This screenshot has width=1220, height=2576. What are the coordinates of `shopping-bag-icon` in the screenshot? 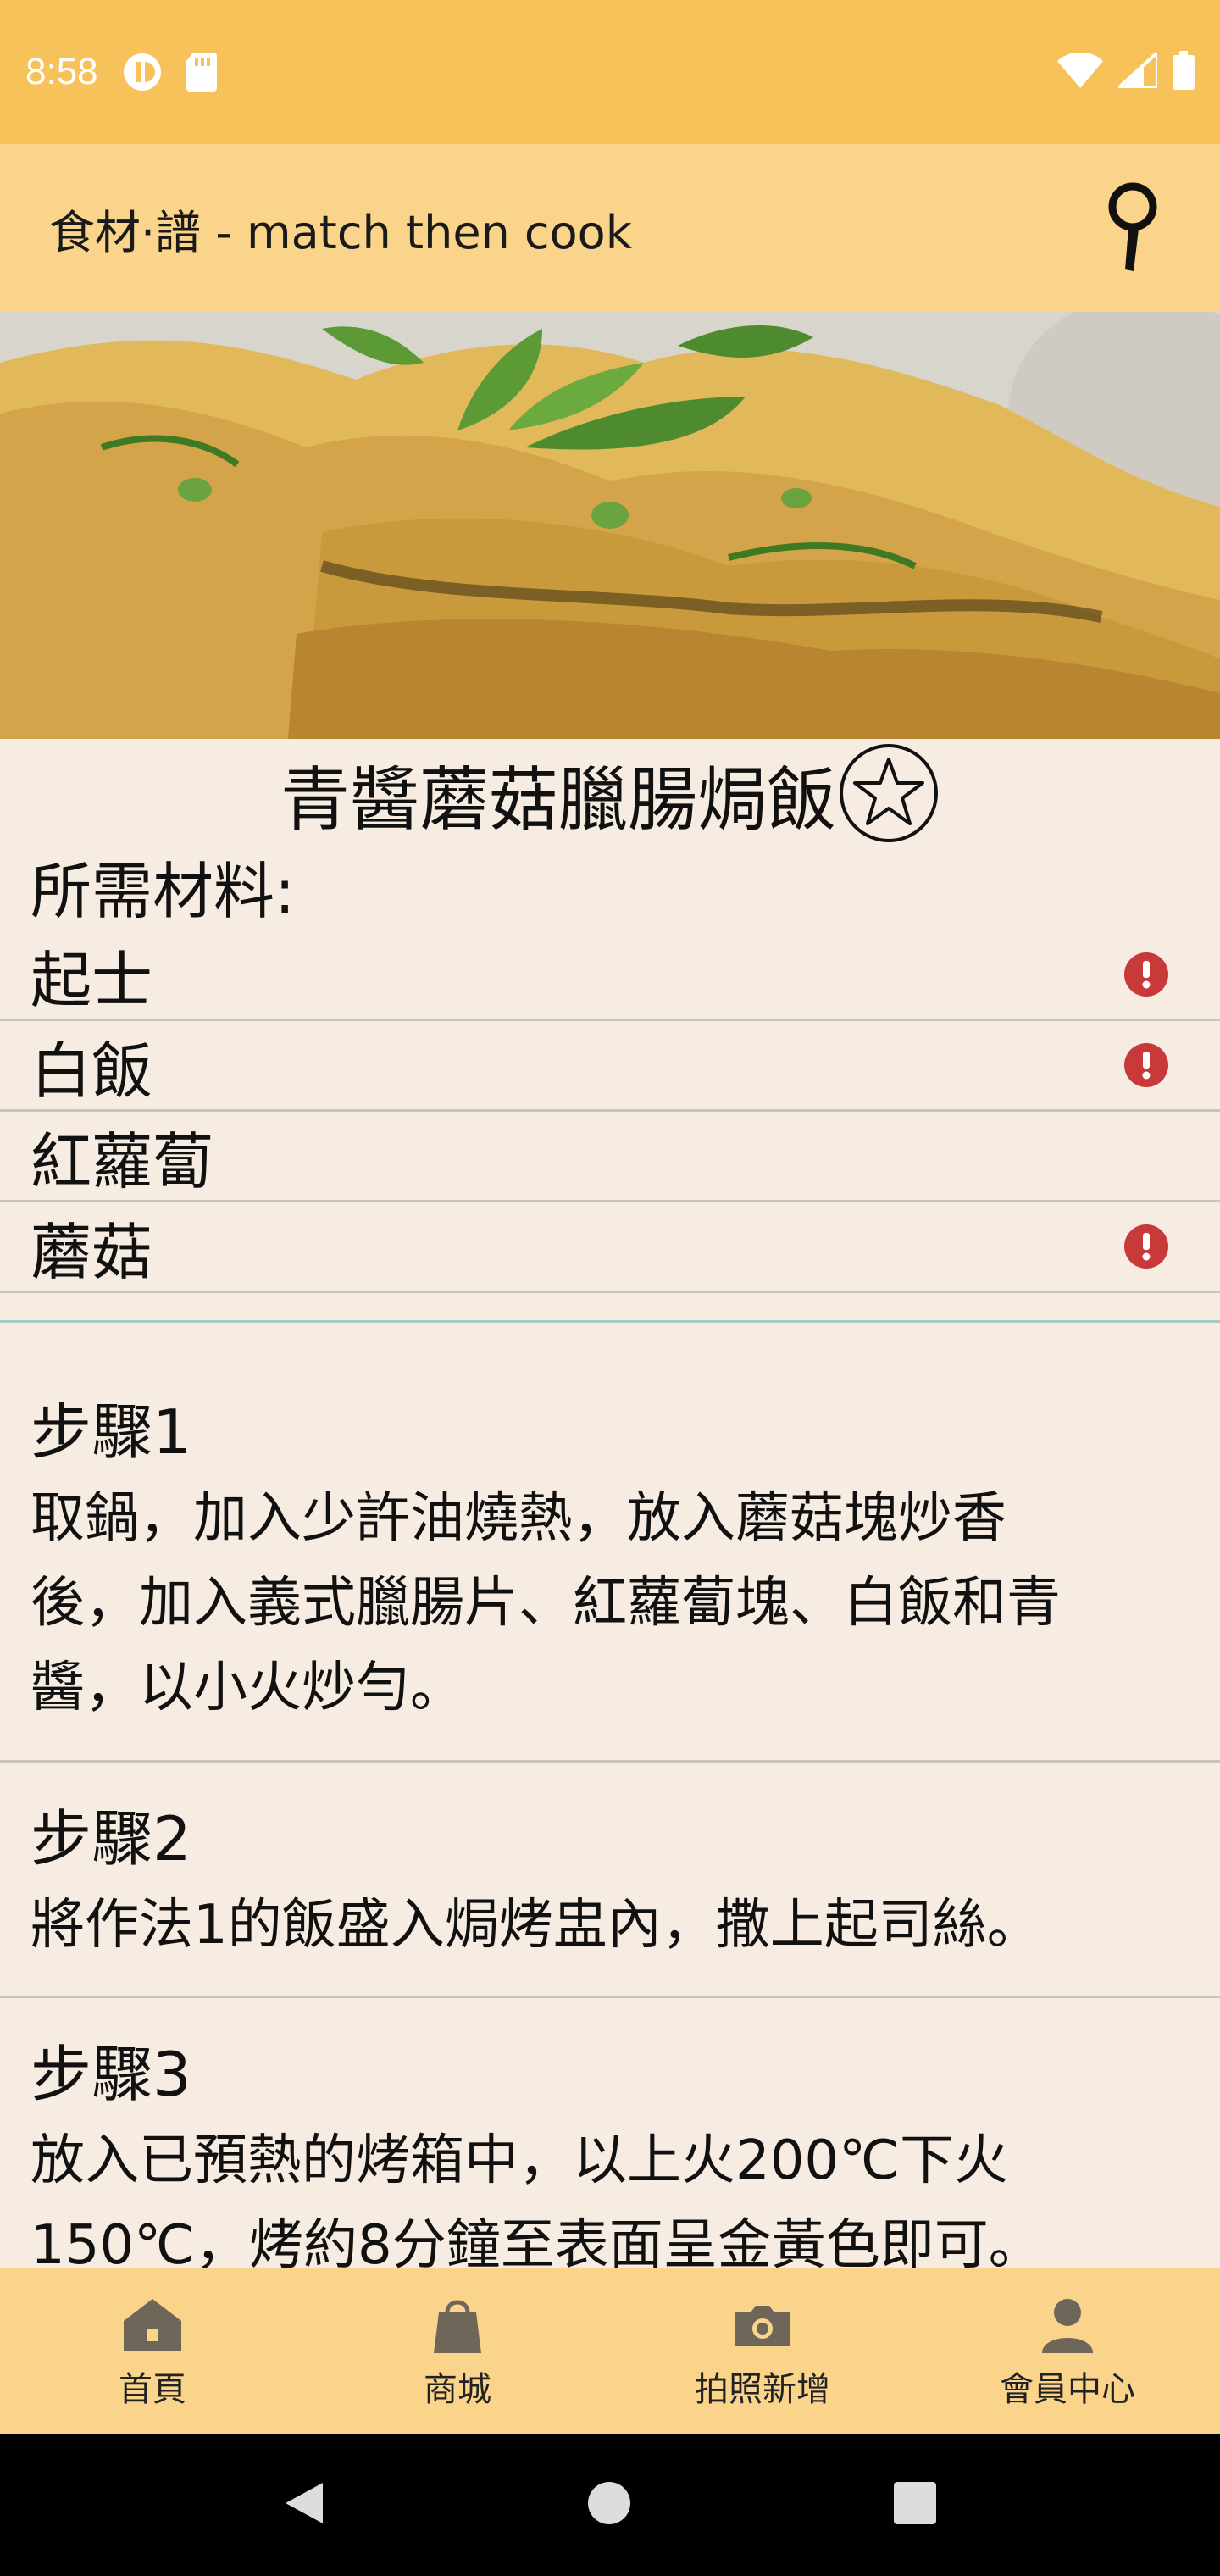 It's located at (457, 2326).